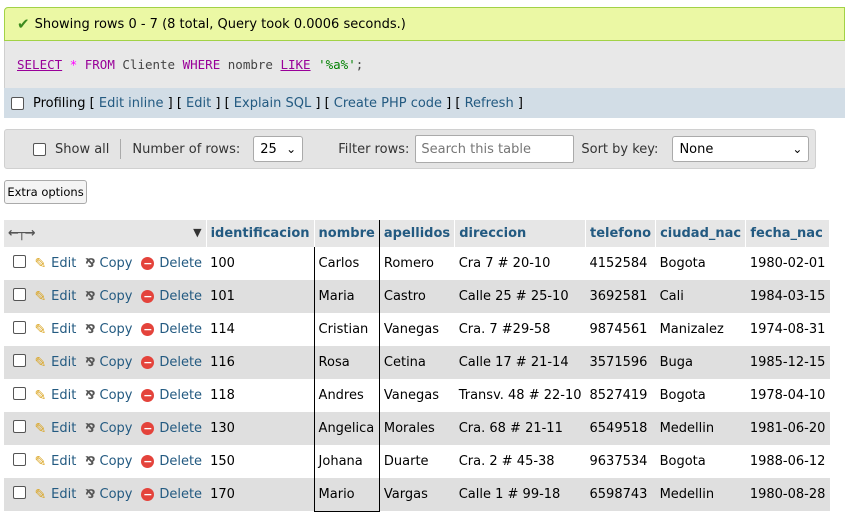  Describe the element at coordinates (787, 263) in the screenshot. I see `cell-fecha-nac: 1980-02-01` at that location.